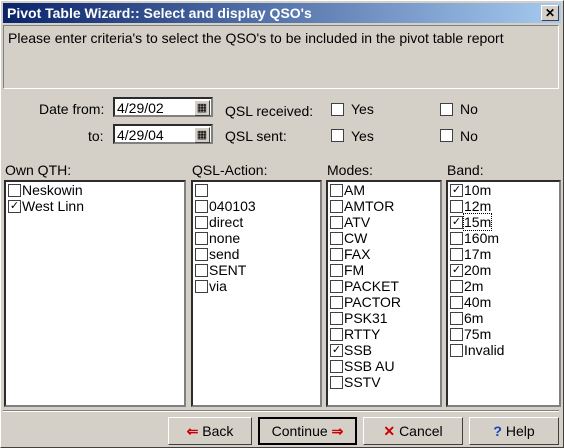 The width and height of the screenshot is (564, 448). What do you see at coordinates (163, 107) in the screenshot?
I see `date-from-field: 4/29/02 ▦` at bounding box center [163, 107].